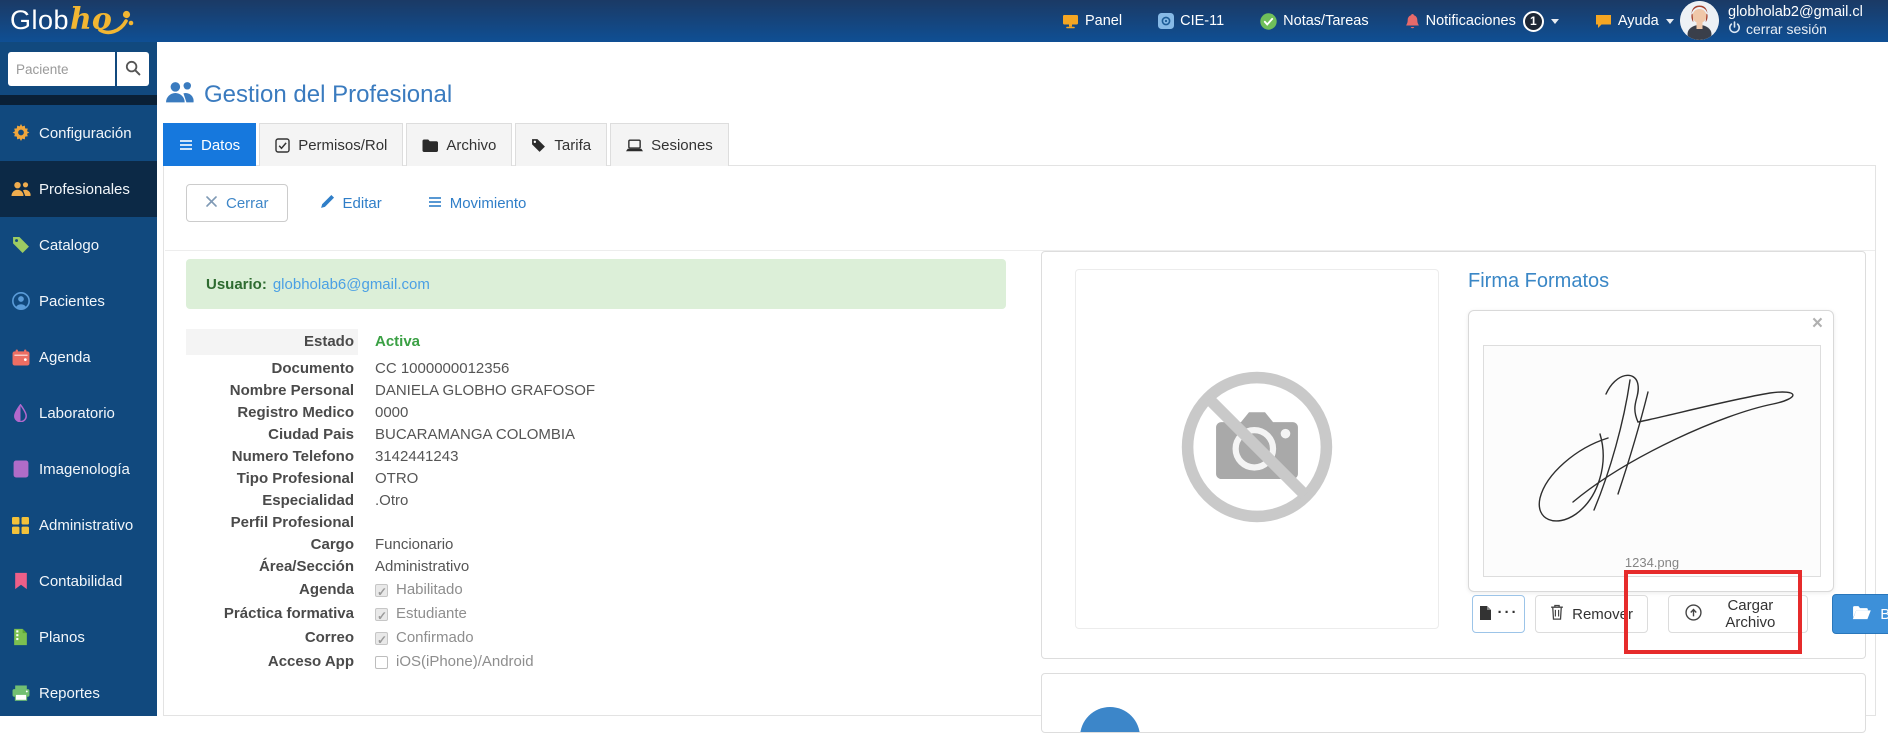 The width and height of the screenshot is (1888, 733). I want to click on sidebar-item-label: Laboratorio, so click(77, 413).